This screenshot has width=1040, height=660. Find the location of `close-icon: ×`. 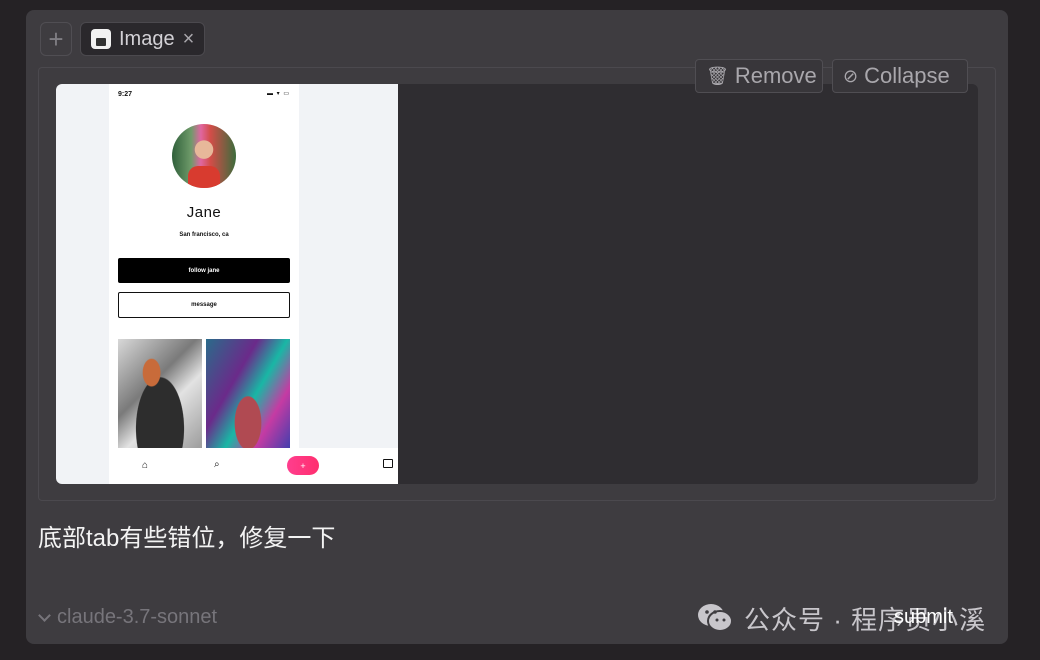

close-icon: × is located at coordinates (189, 39).